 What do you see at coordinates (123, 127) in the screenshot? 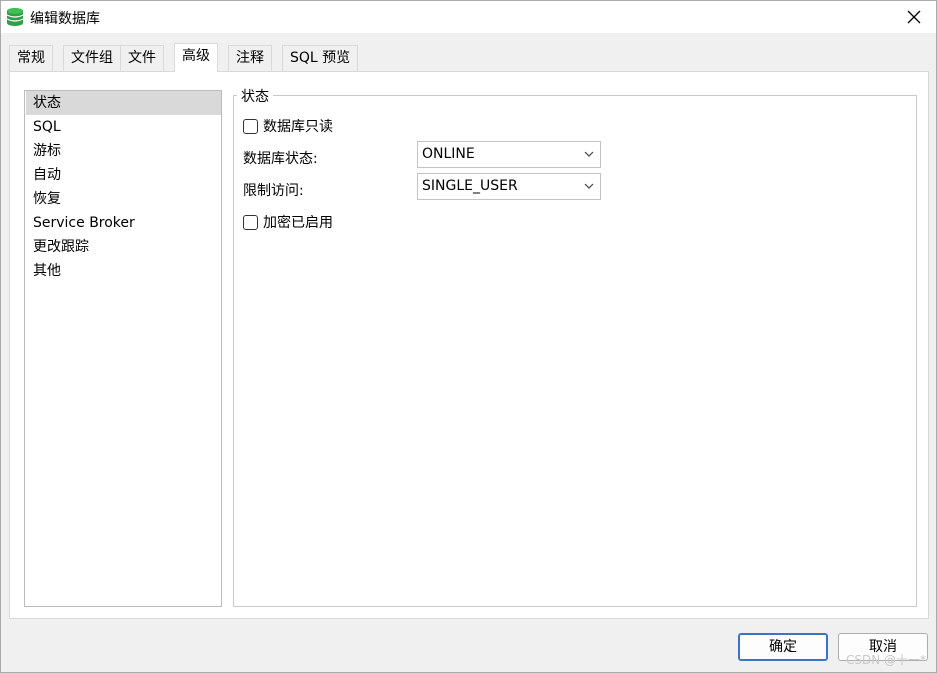
I see `category-item-sql: SQL` at bounding box center [123, 127].